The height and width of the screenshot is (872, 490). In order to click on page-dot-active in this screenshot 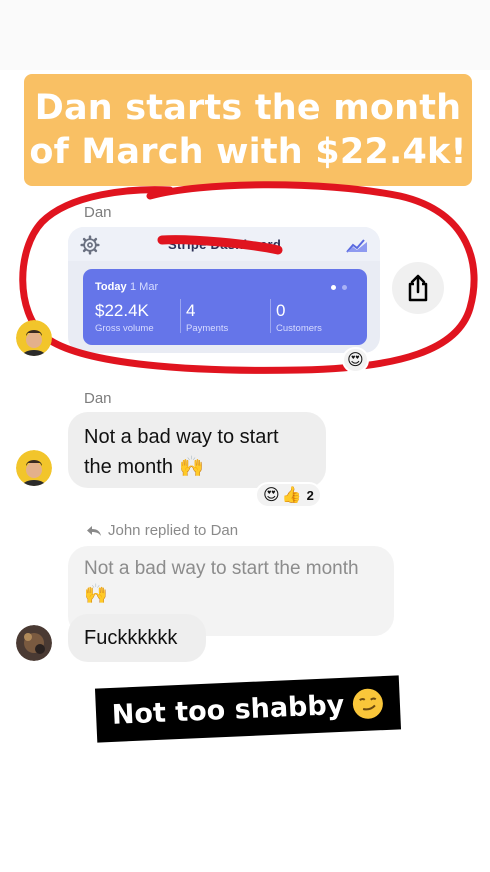, I will do `click(333, 287)`.